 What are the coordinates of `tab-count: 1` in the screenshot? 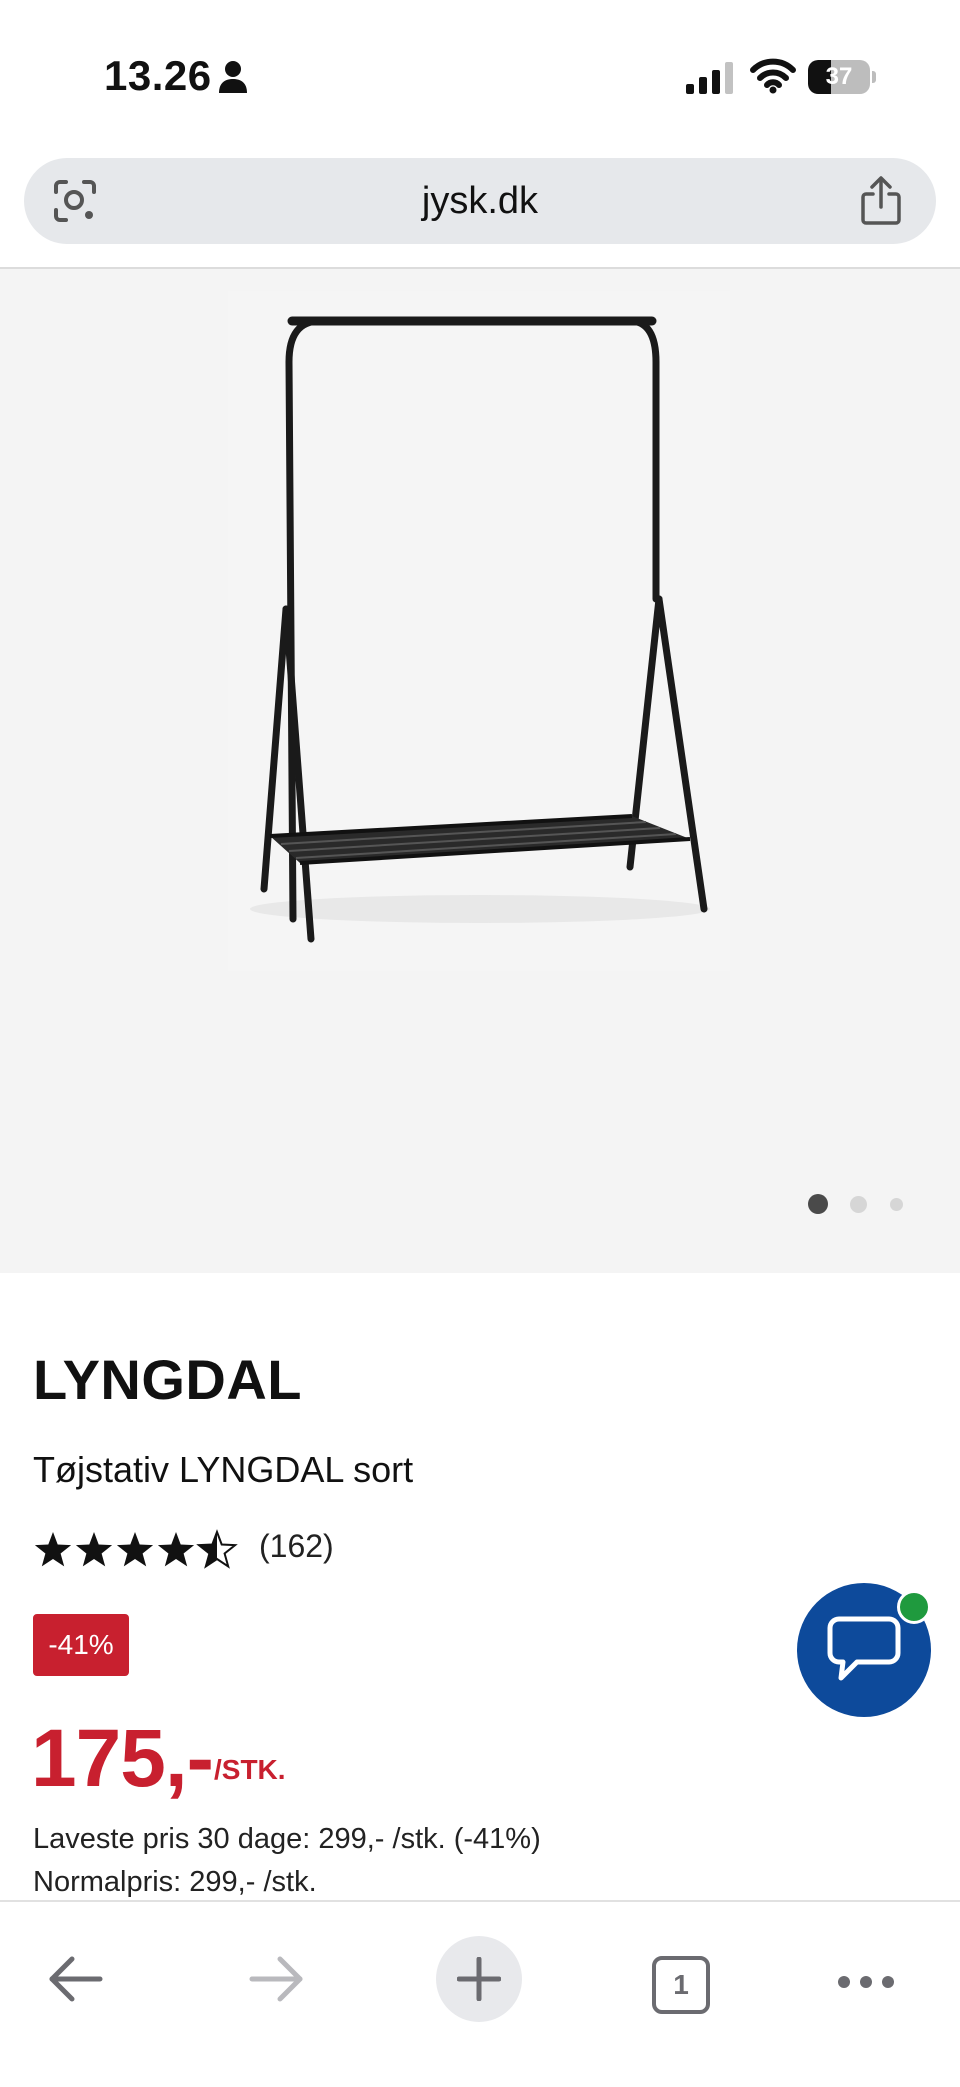 It's located at (681, 1984).